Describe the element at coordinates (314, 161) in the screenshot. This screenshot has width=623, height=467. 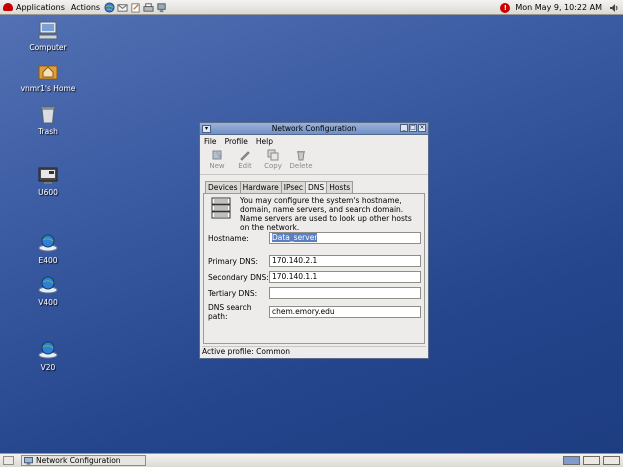
I see `window-toolbar: New Edit Copy Delete` at that location.